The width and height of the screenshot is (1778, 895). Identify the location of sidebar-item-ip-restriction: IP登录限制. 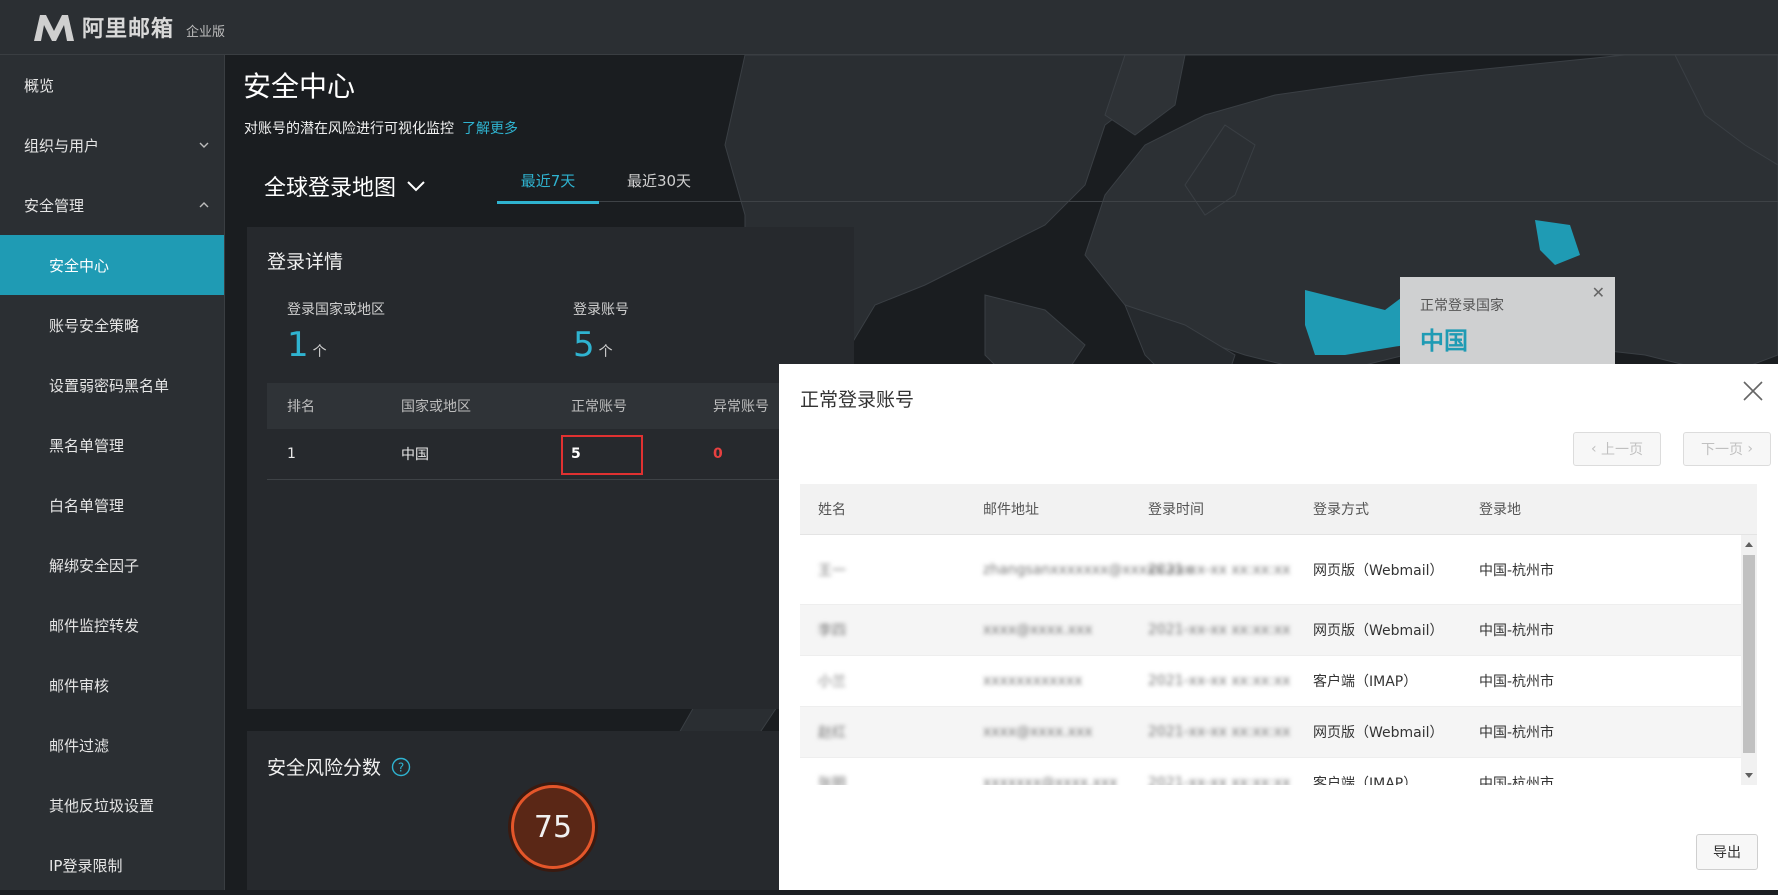
(112, 865).